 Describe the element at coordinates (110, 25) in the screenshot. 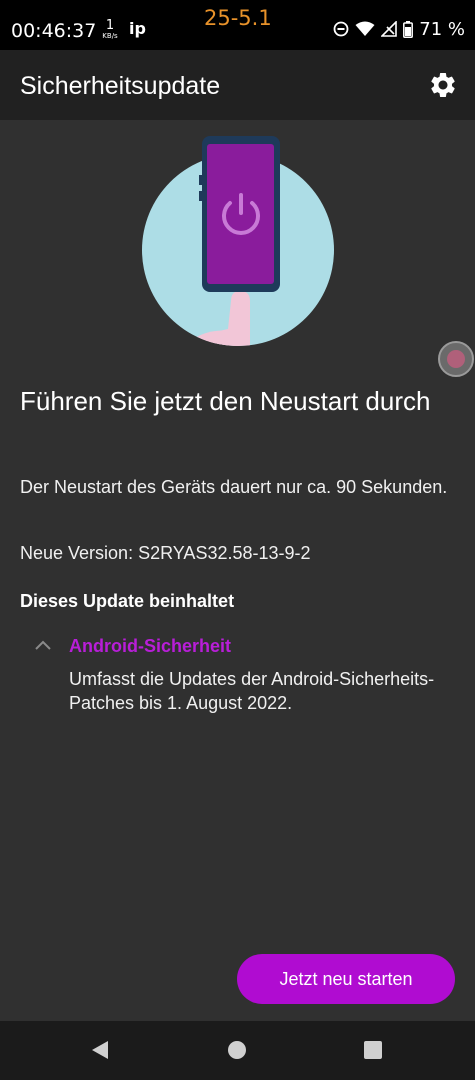

I see `network-speed-value: 1` at that location.